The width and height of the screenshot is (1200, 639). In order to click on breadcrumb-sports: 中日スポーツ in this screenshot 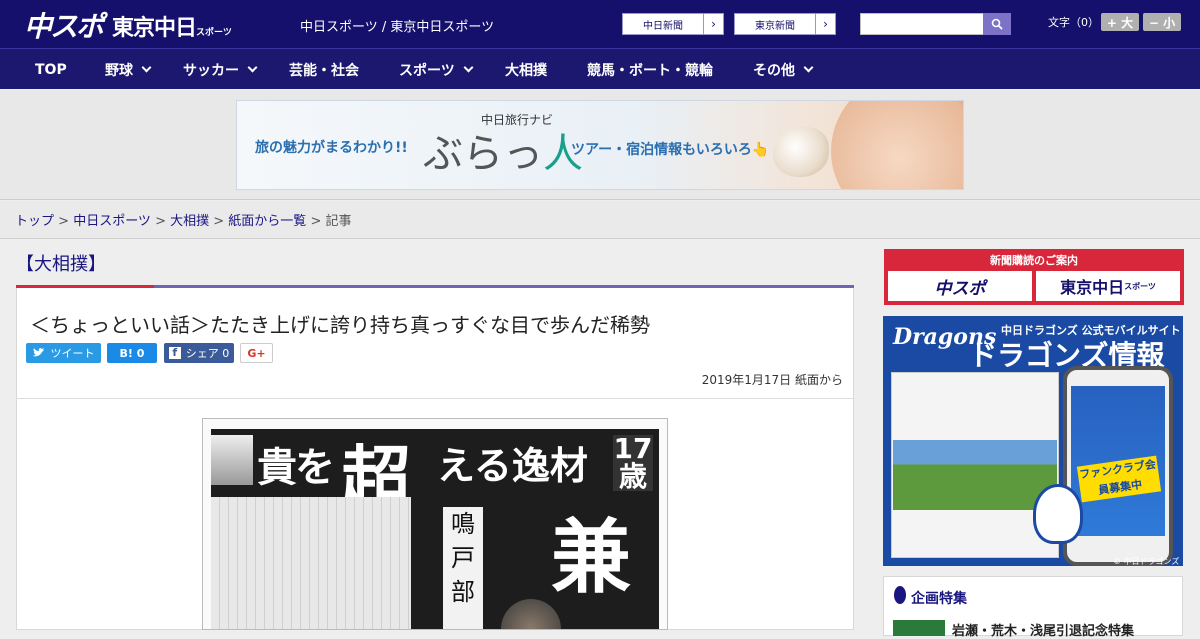, I will do `click(112, 221)`.